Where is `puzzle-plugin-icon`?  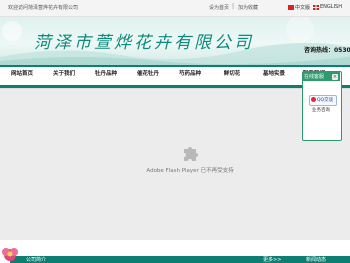 puzzle-plugin-icon is located at coordinates (191, 154).